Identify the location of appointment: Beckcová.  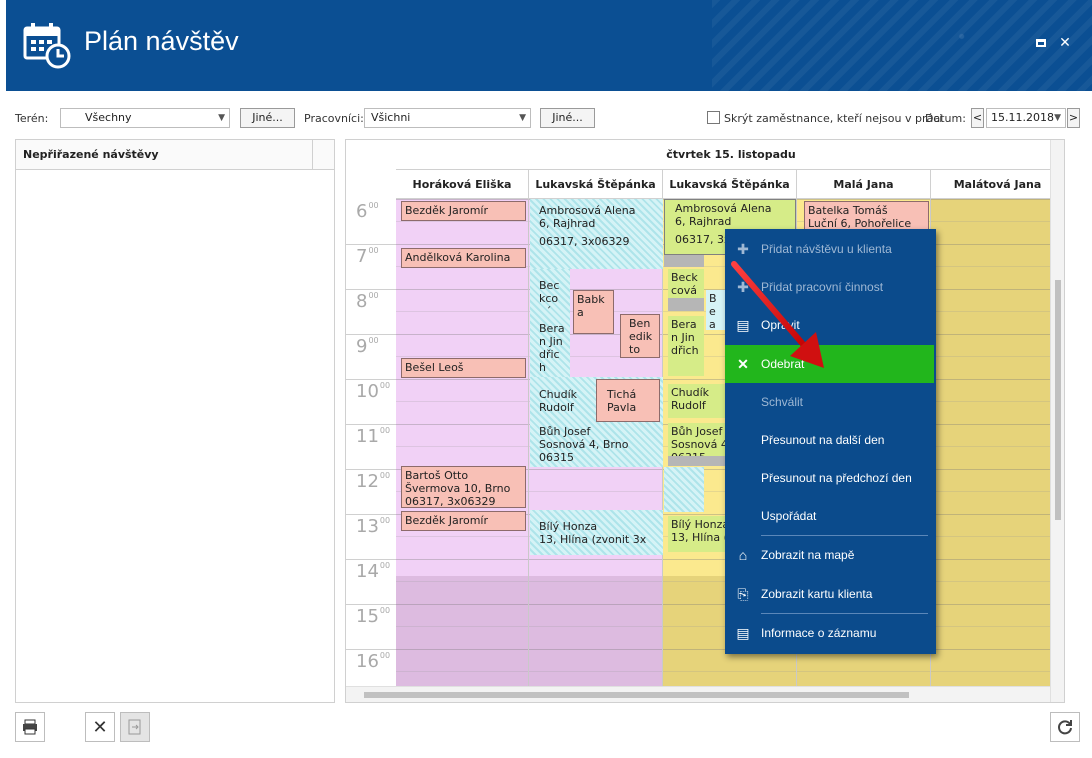
(551, 293).